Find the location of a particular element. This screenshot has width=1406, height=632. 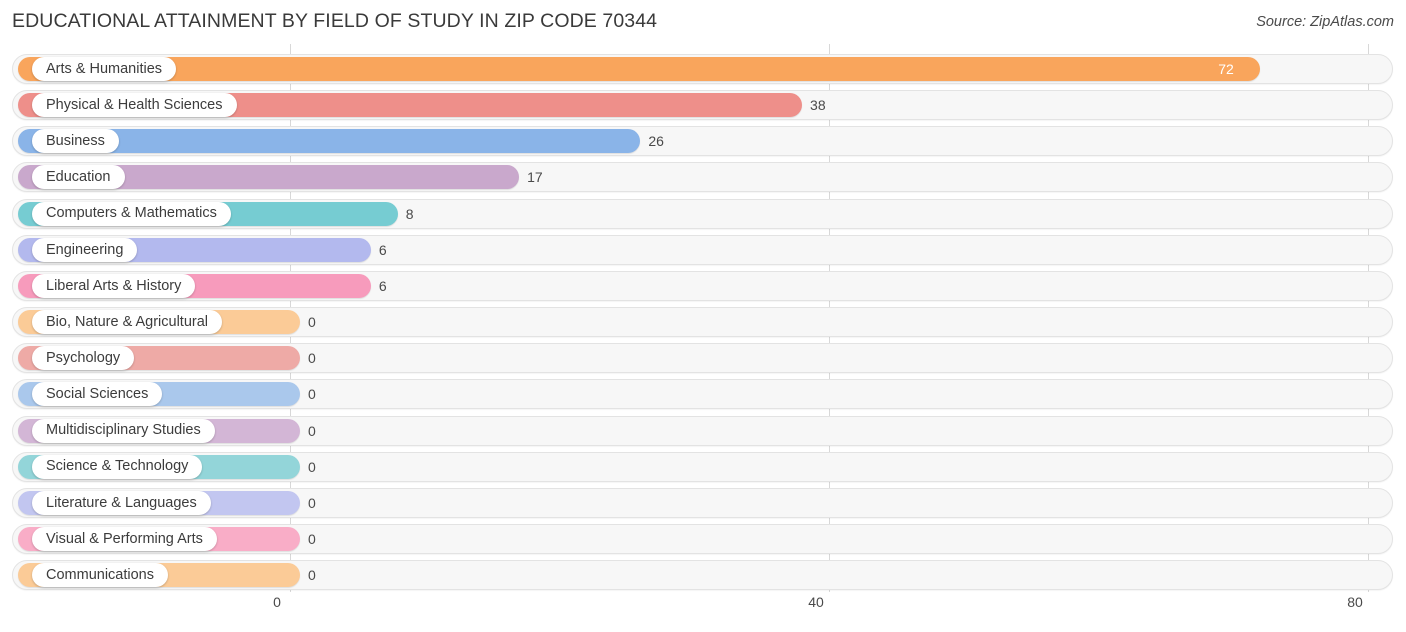

category-label: Visual & Performing Arts is located at coordinates (124, 538).